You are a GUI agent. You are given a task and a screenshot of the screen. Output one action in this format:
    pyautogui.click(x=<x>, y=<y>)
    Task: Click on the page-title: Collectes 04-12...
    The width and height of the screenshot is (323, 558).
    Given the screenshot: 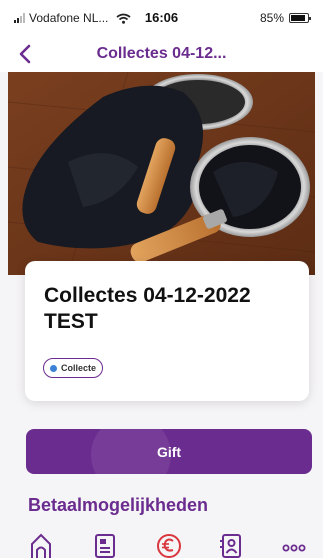 What is the action you would take?
    pyautogui.click(x=161, y=53)
    